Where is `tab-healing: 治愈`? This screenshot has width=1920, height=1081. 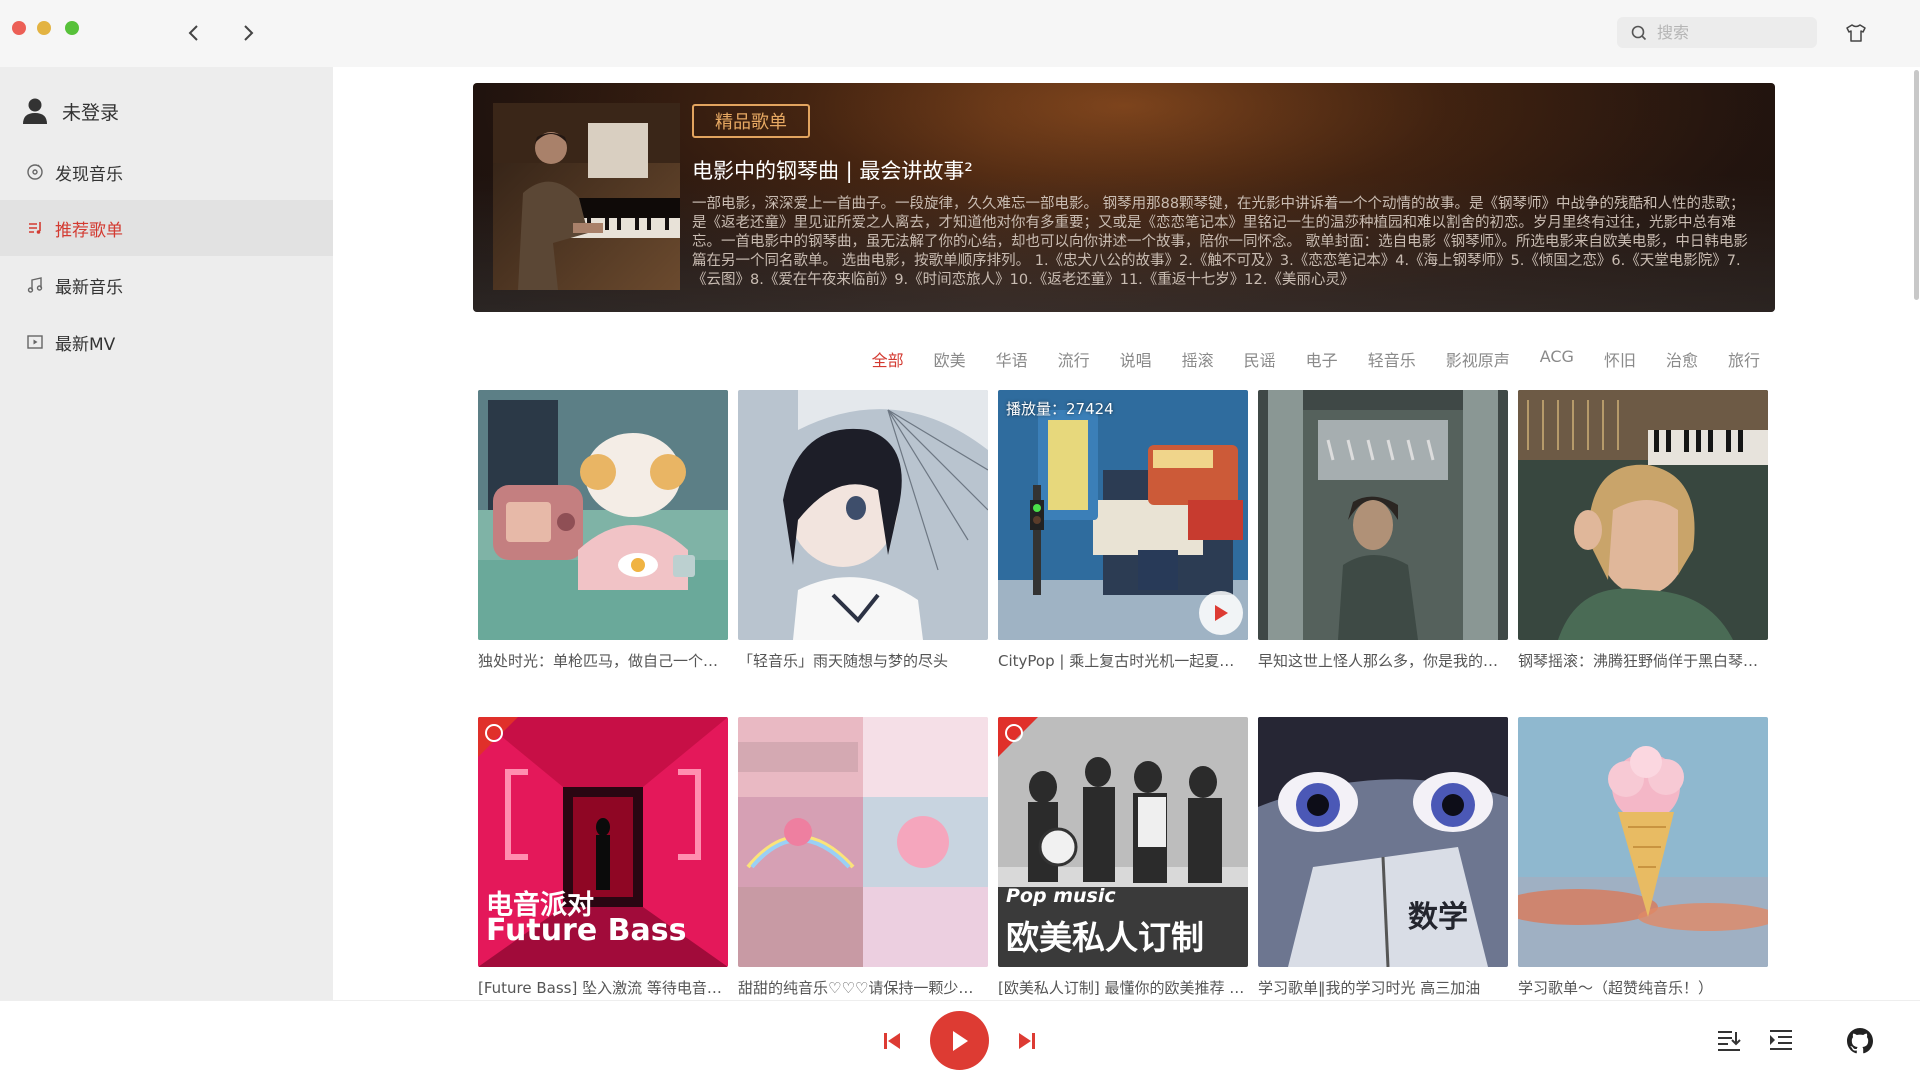 tab-healing: 治愈 is located at coordinates (1682, 359).